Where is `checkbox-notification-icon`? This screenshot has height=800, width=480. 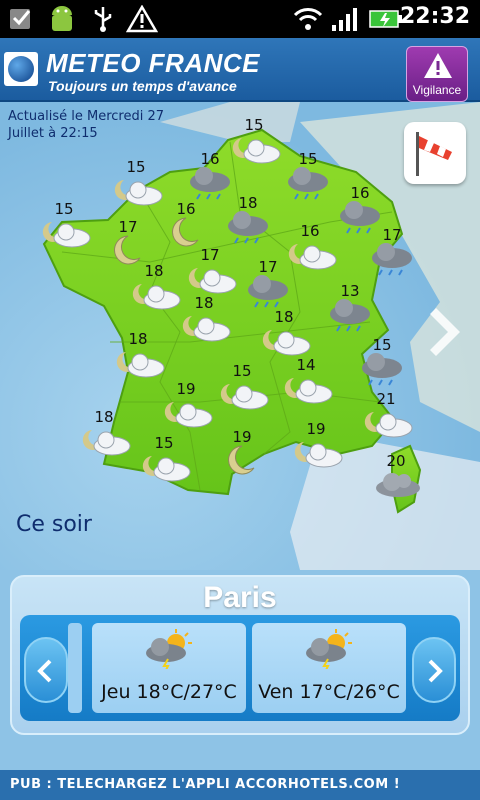
checkbox-notification-icon is located at coordinates (20, 19).